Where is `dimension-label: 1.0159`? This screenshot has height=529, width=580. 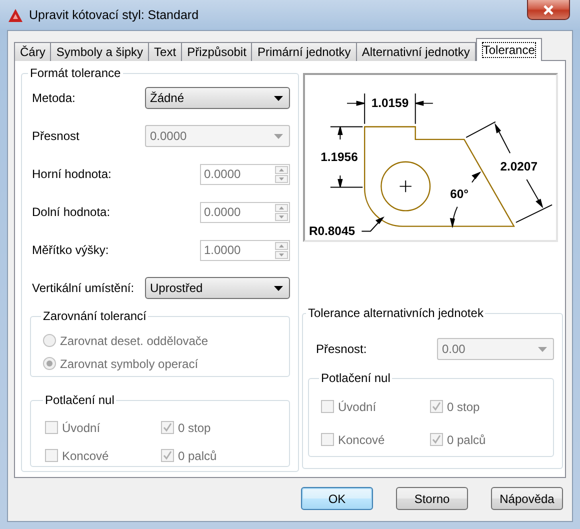 dimension-label: 1.0159 is located at coordinates (390, 103).